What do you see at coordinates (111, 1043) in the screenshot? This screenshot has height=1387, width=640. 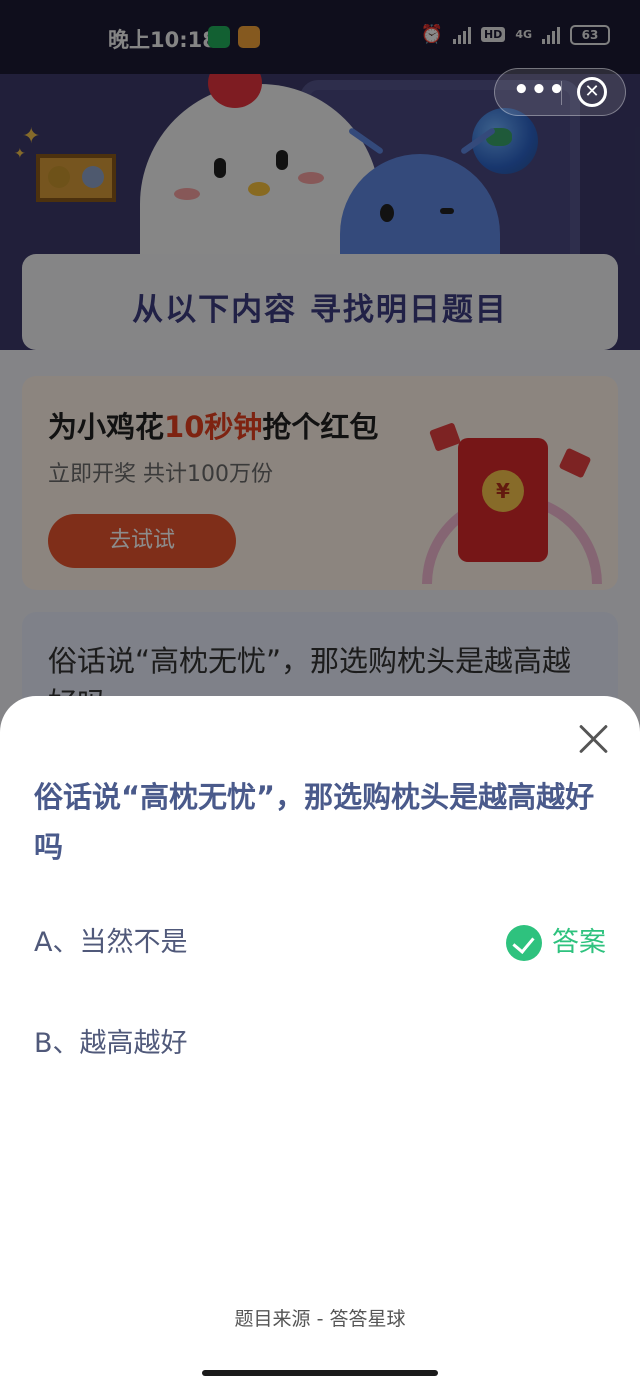 I see `option-b-label: B、越高越好` at bounding box center [111, 1043].